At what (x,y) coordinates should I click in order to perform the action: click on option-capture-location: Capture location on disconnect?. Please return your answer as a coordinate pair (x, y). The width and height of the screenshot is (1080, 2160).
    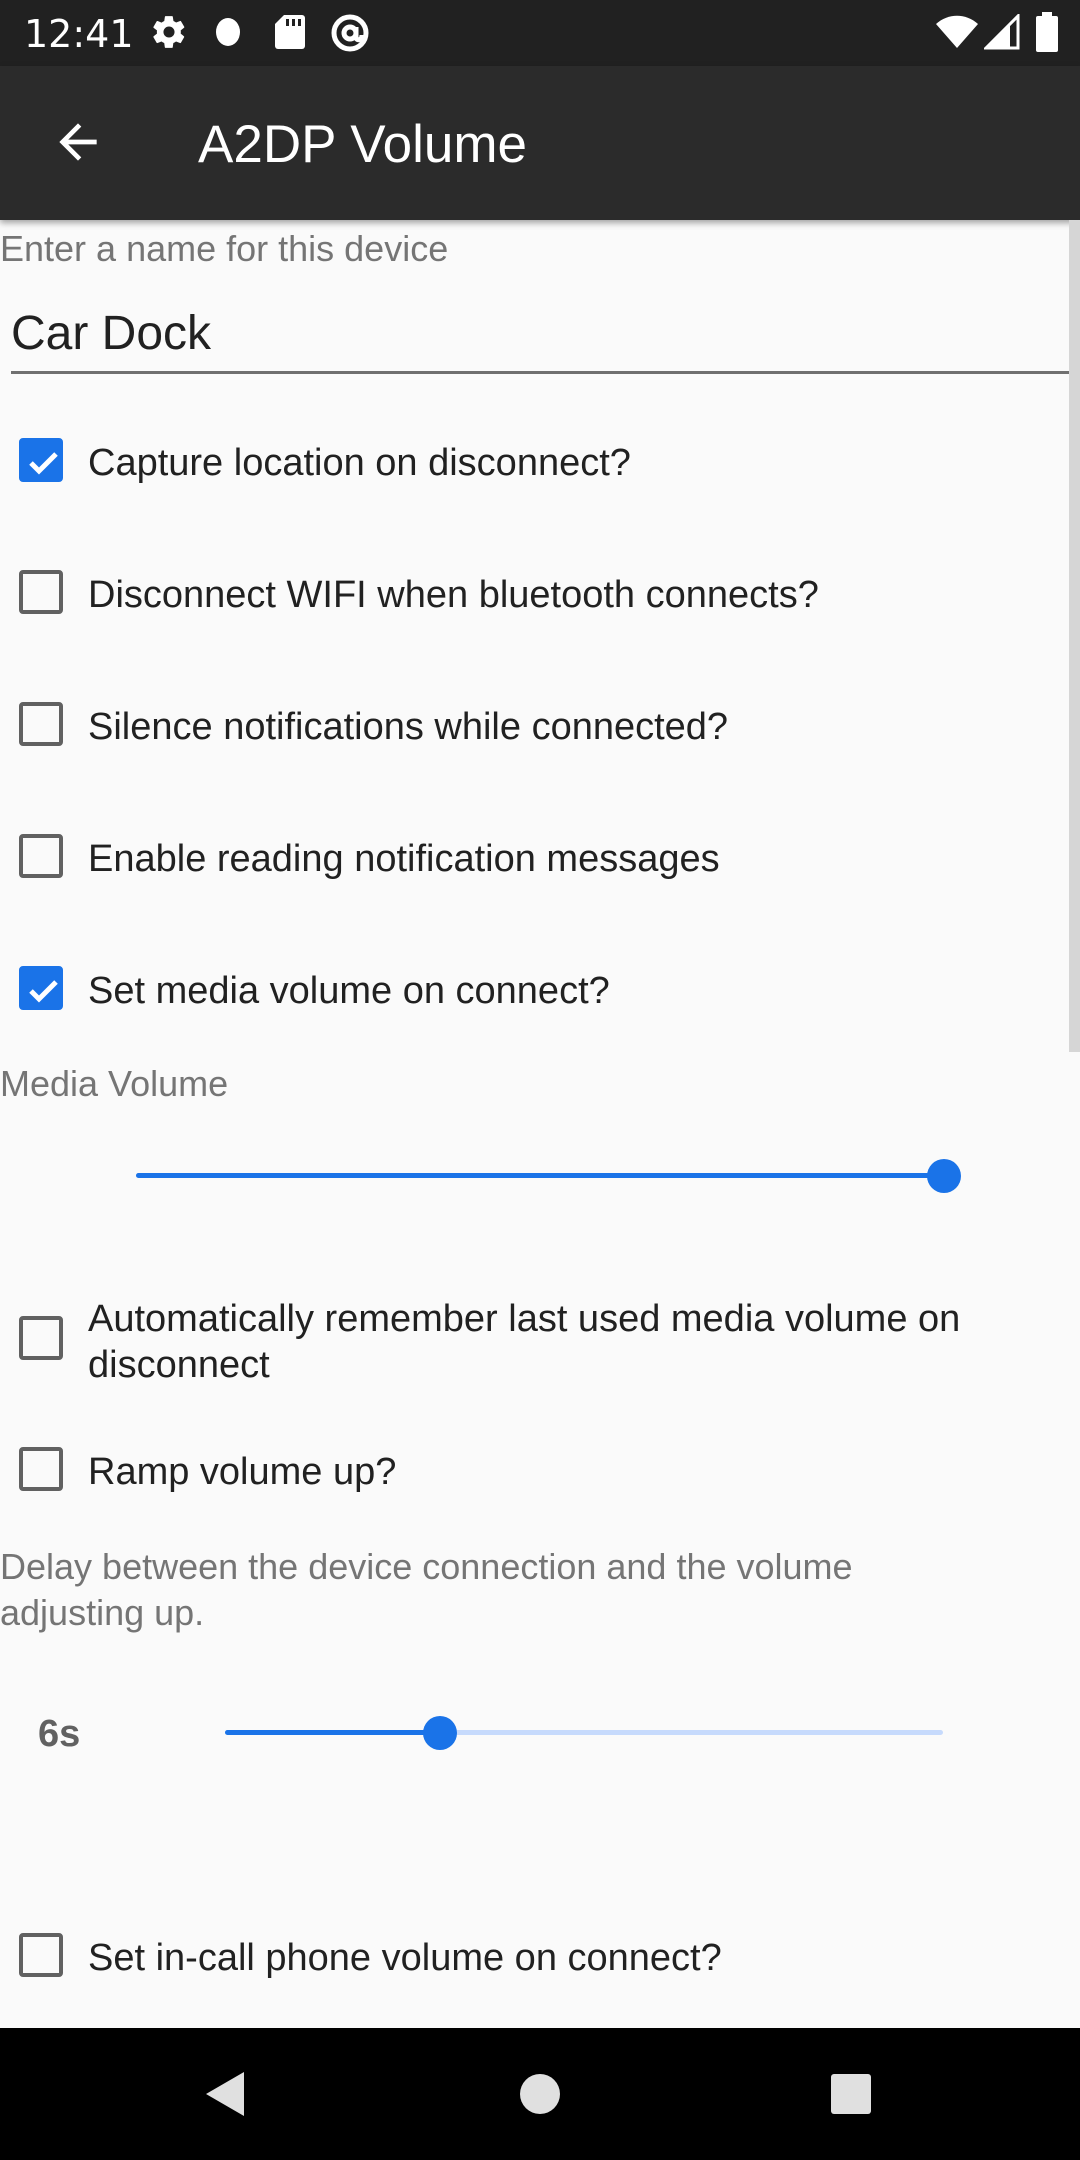
    Looking at the image, I should click on (530, 463).